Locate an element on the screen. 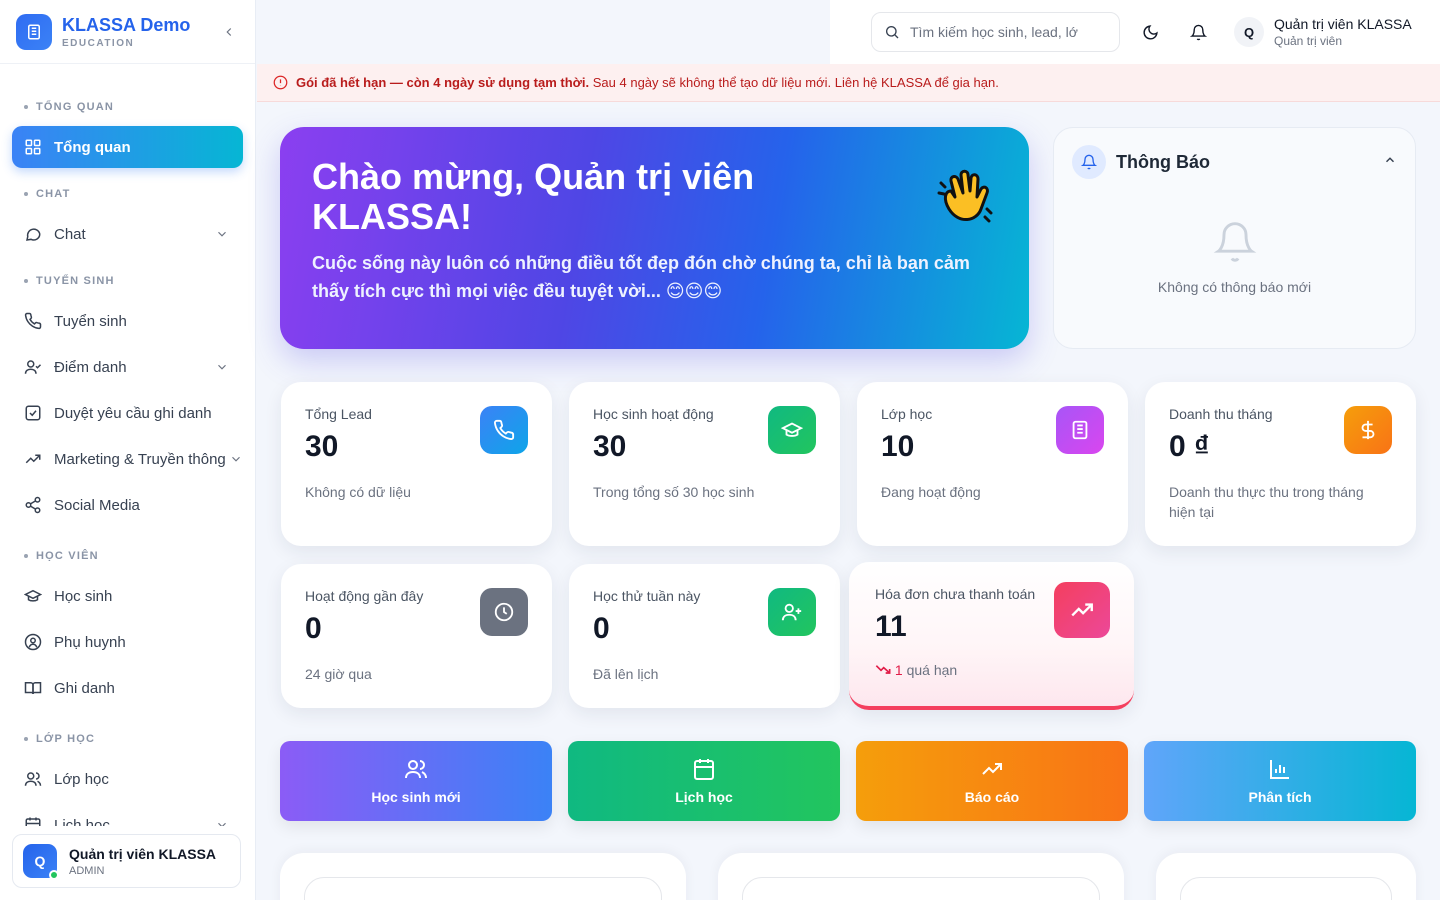 The width and height of the screenshot is (1440, 900). search-icon is located at coordinates (892, 32).